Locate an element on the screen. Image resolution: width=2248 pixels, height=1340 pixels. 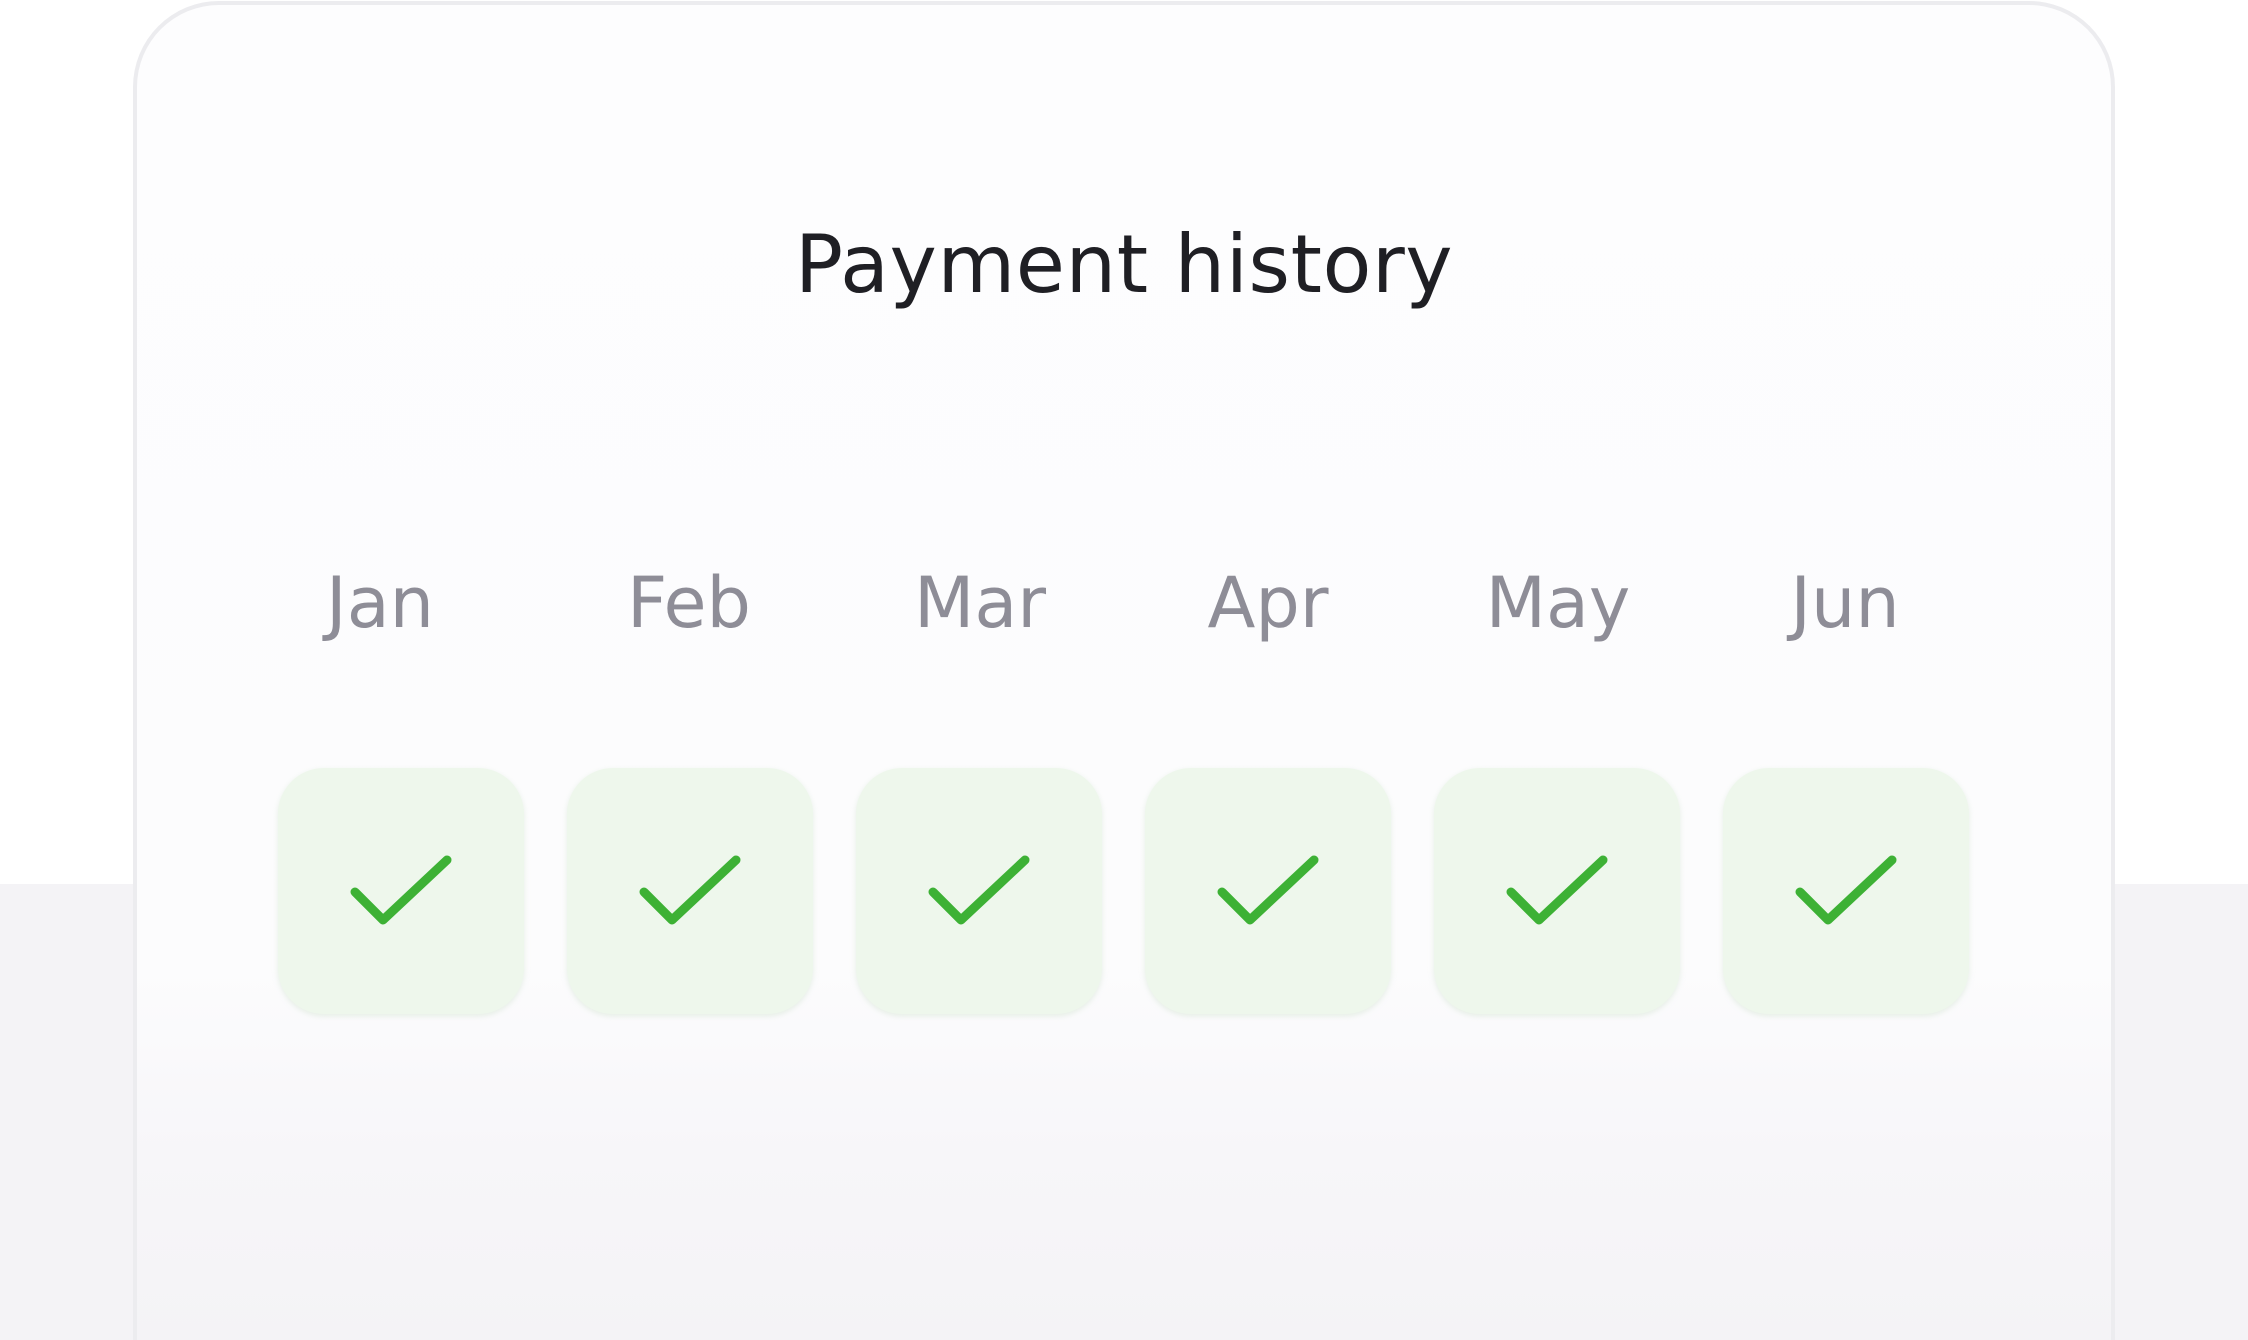
payment-status-tile-jun is located at coordinates (1846, 891).